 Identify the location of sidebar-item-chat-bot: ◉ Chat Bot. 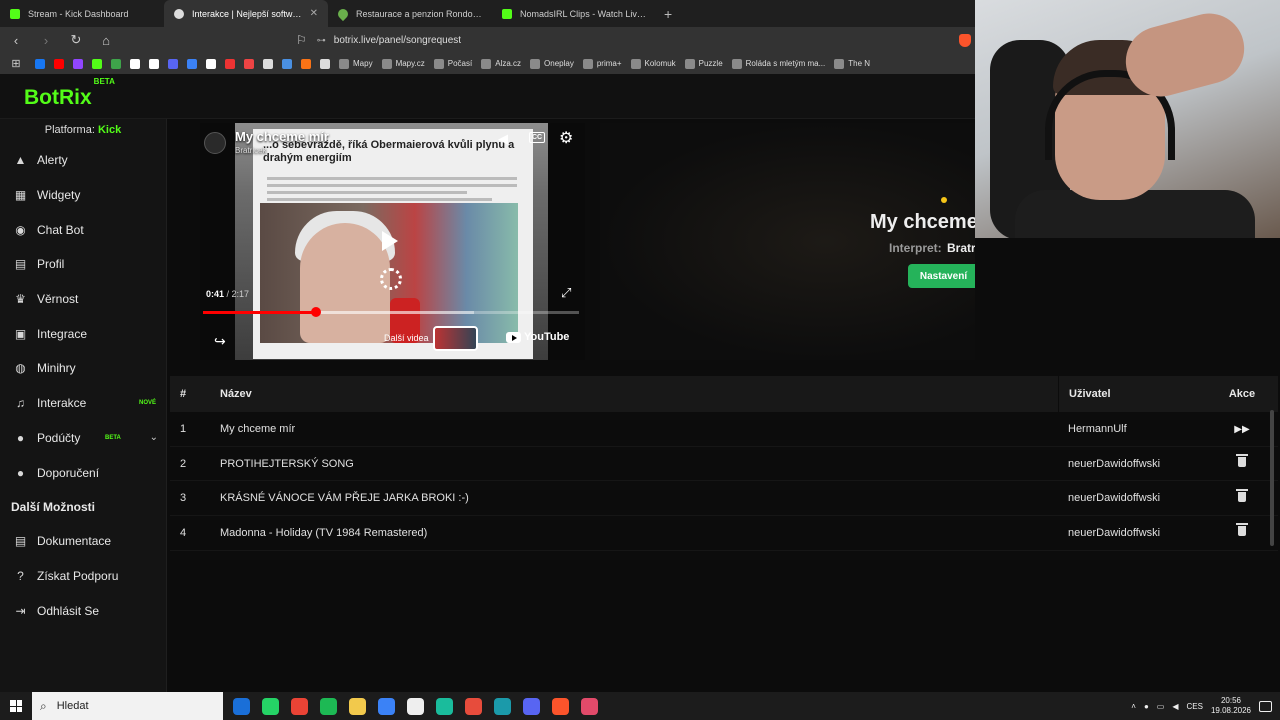
(83, 229).